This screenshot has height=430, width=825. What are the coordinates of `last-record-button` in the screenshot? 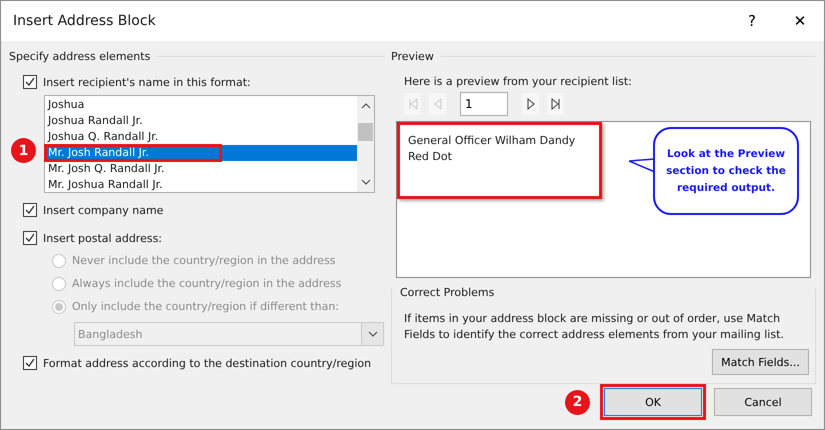 It's located at (555, 104).